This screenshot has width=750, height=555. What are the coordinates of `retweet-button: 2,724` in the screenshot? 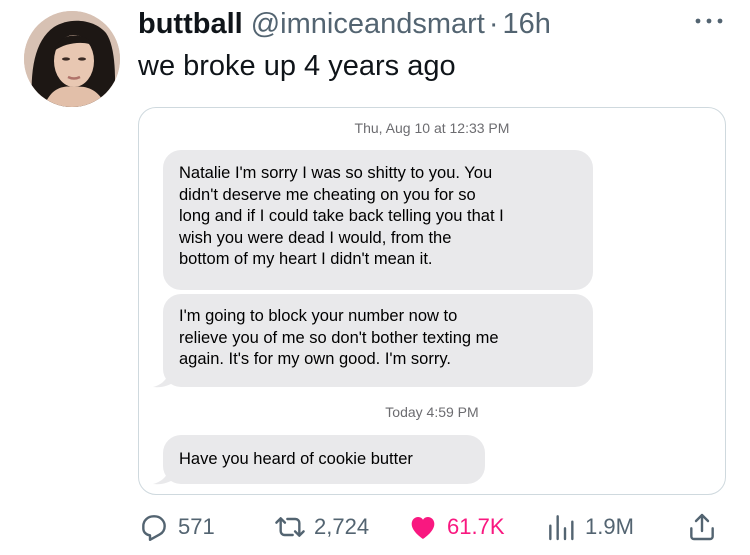 It's located at (321, 527).